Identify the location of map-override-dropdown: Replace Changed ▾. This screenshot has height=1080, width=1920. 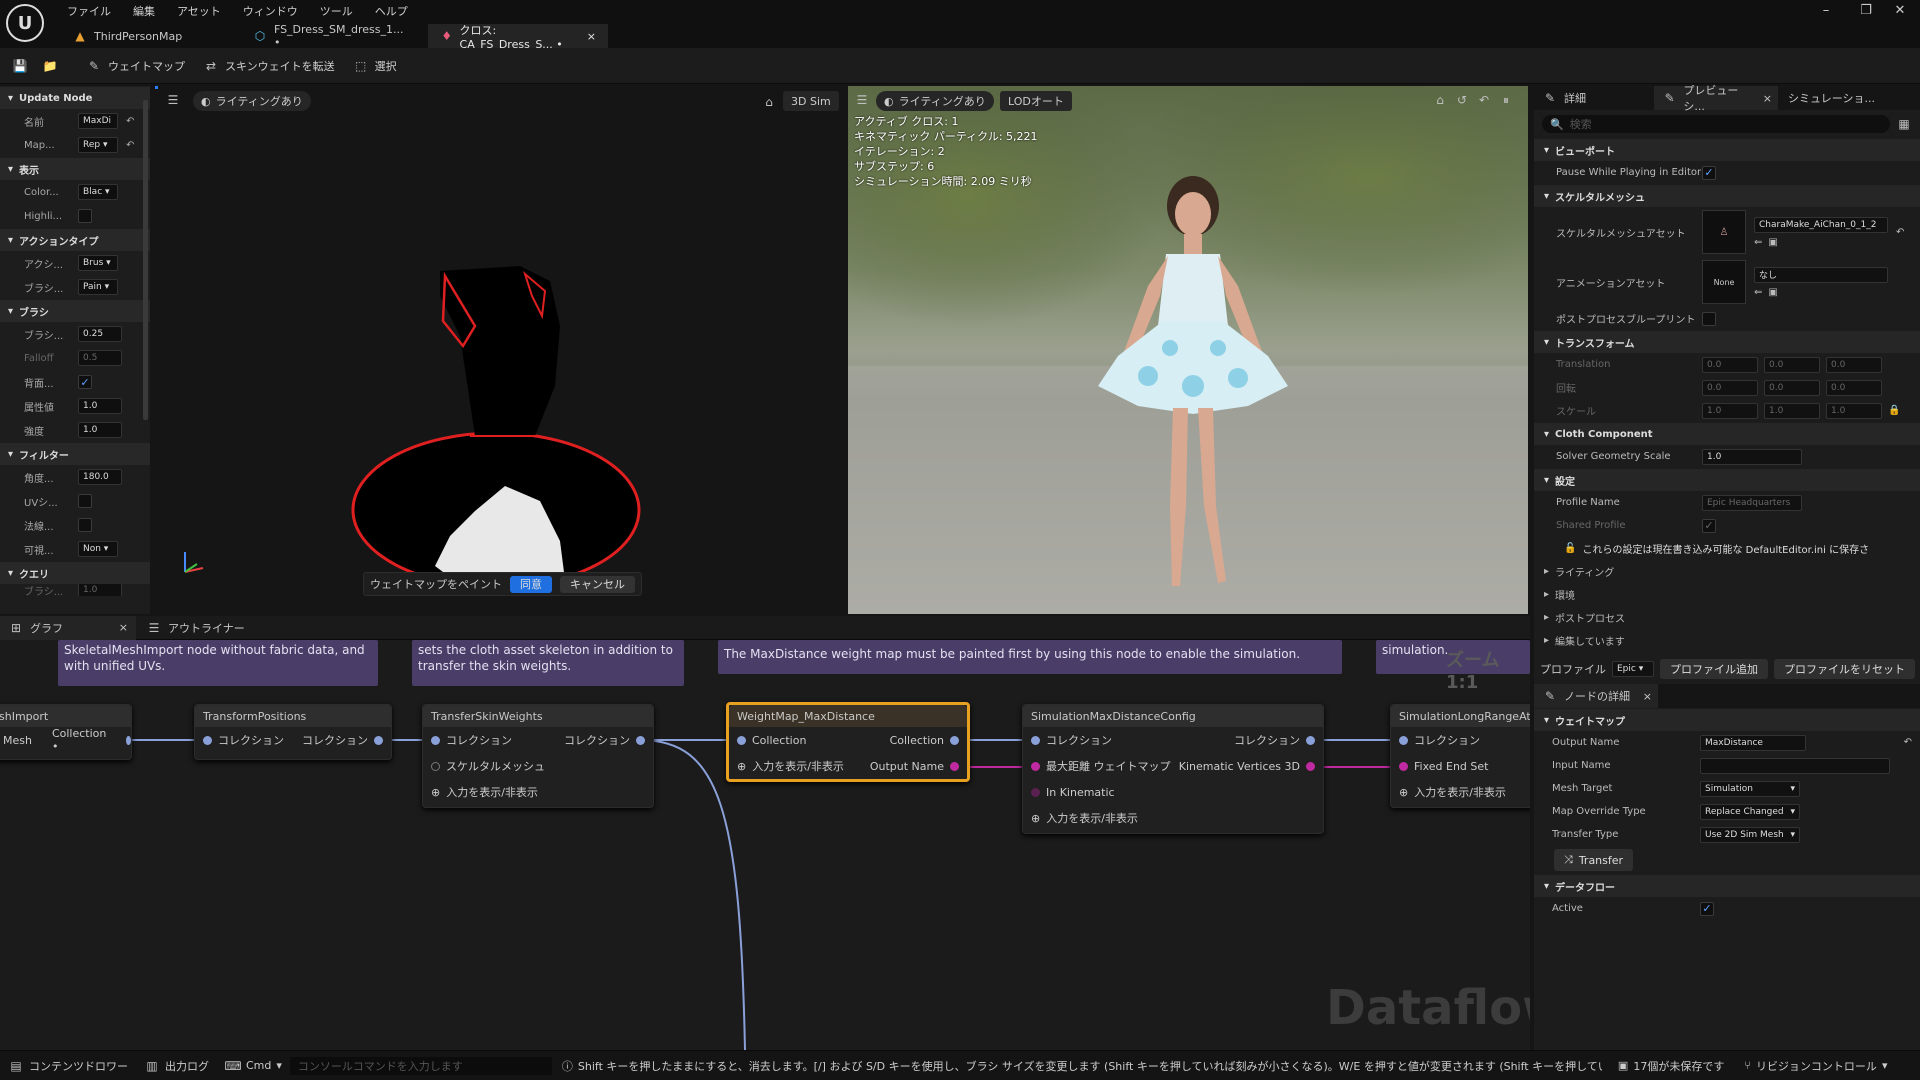
(1750, 811).